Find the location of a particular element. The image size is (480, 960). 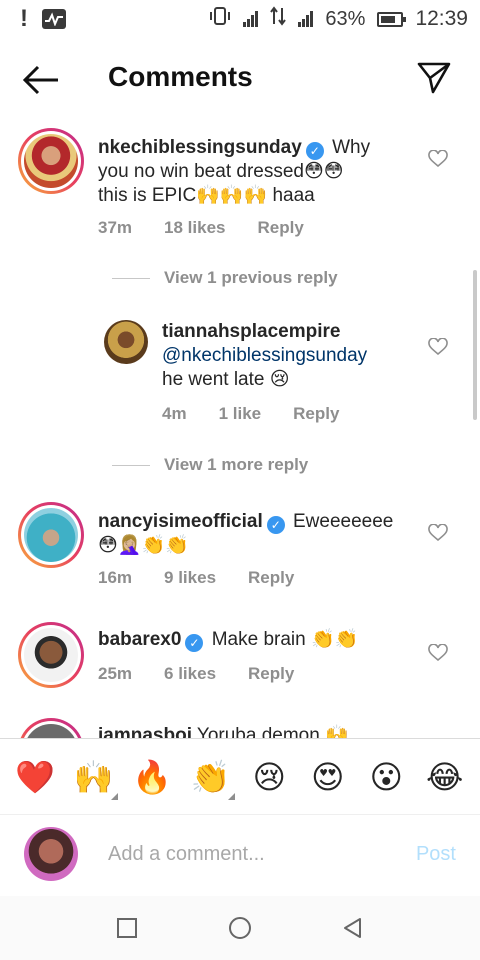

comment-item: iamnasboi Yoruba demon 🙌 is located at coordinates (240, 728).